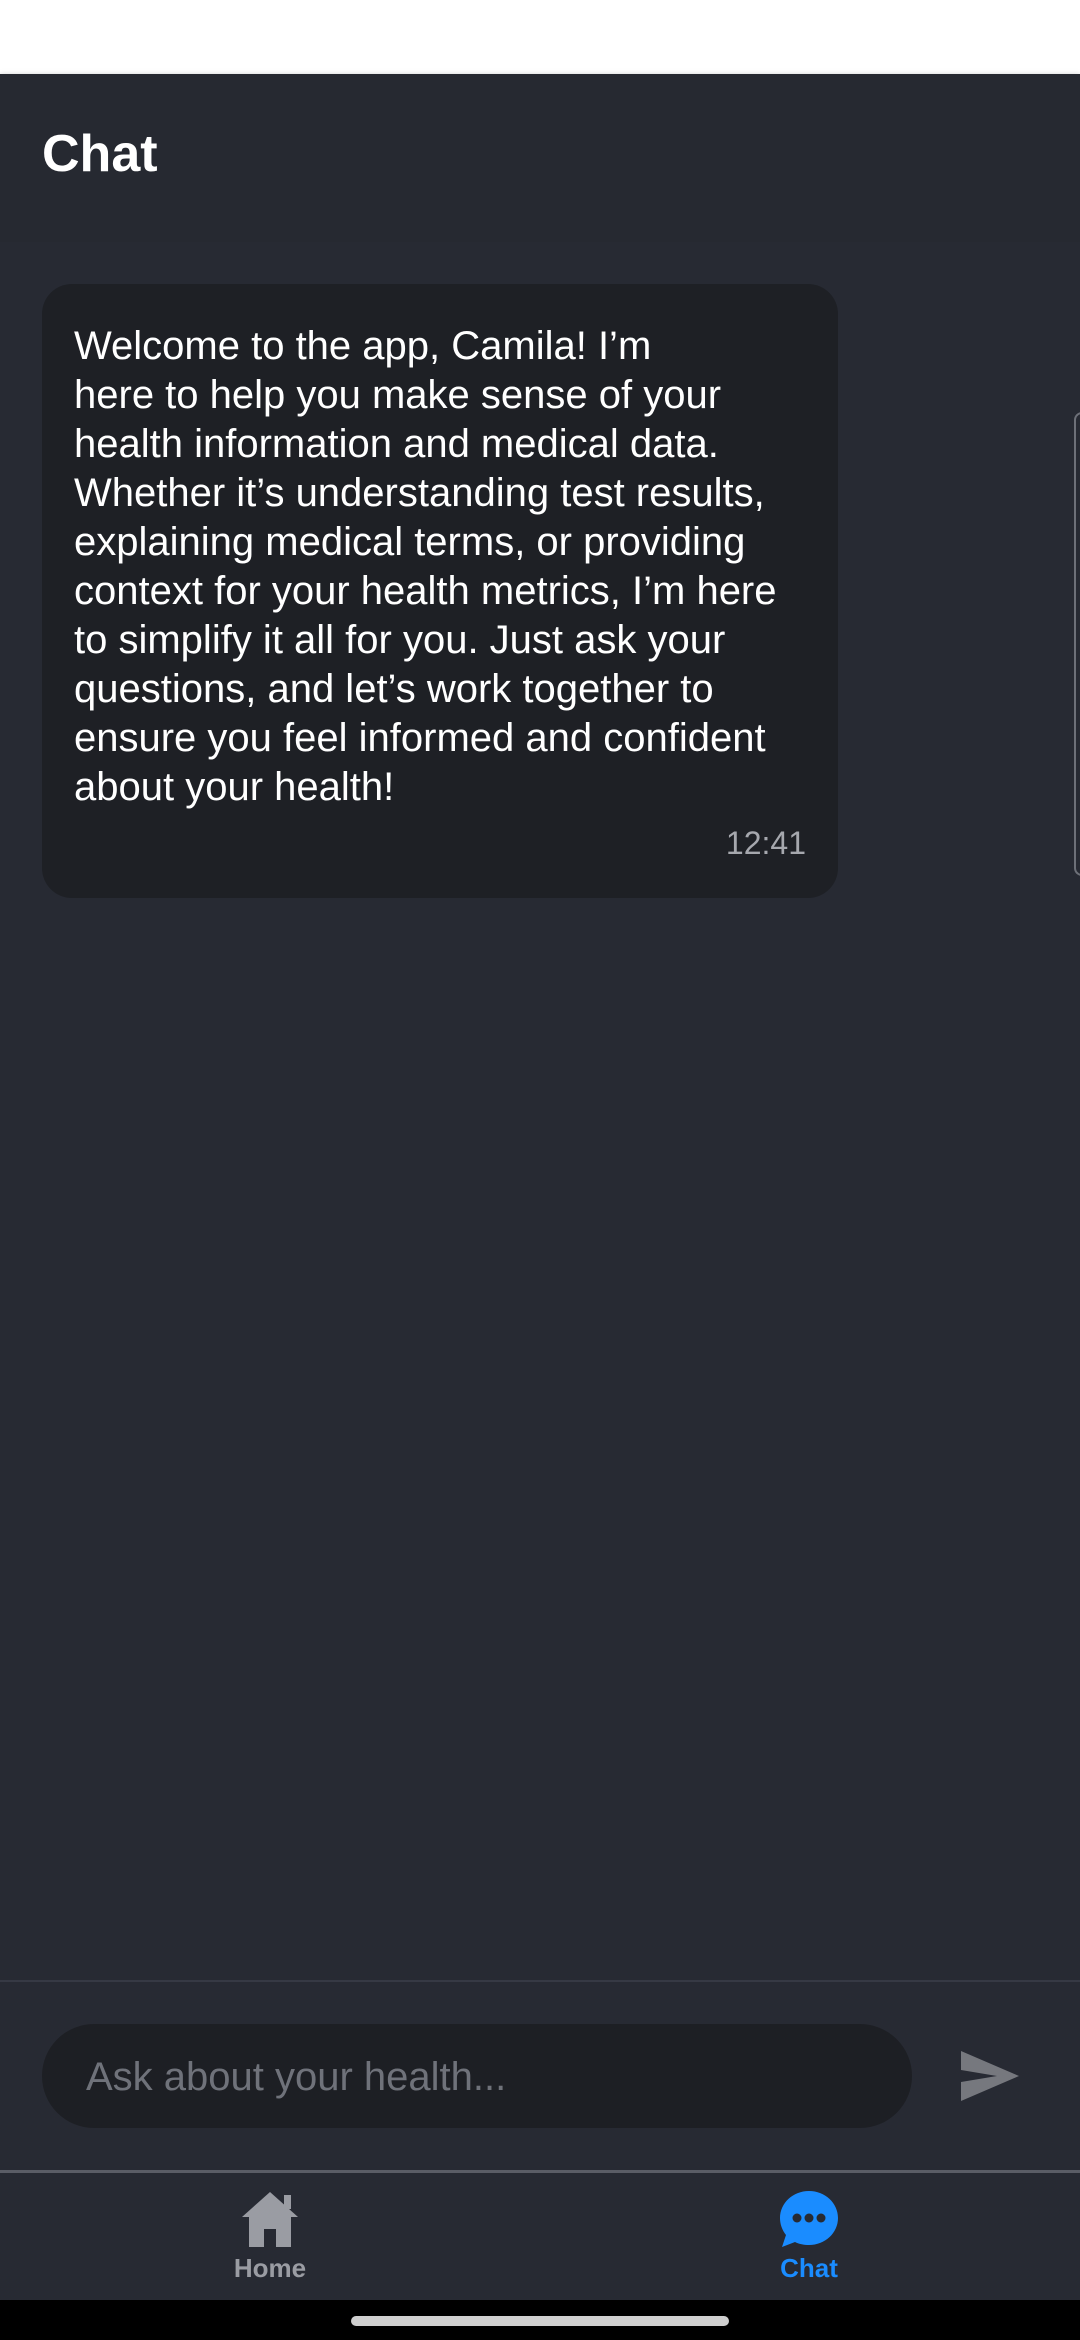 This screenshot has width=1080, height=2340. I want to click on home-gesture-handle, so click(540, 2321).